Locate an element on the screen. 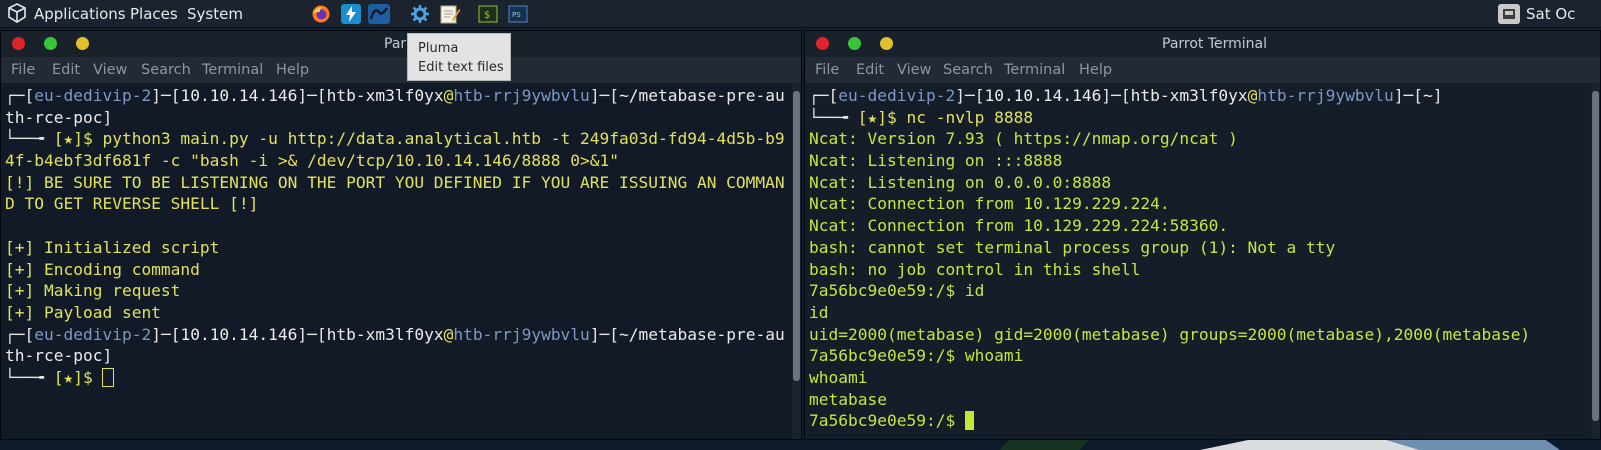 The width and height of the screenshot is (1601, 450). network-icon is located at coordinates (1509, 14).